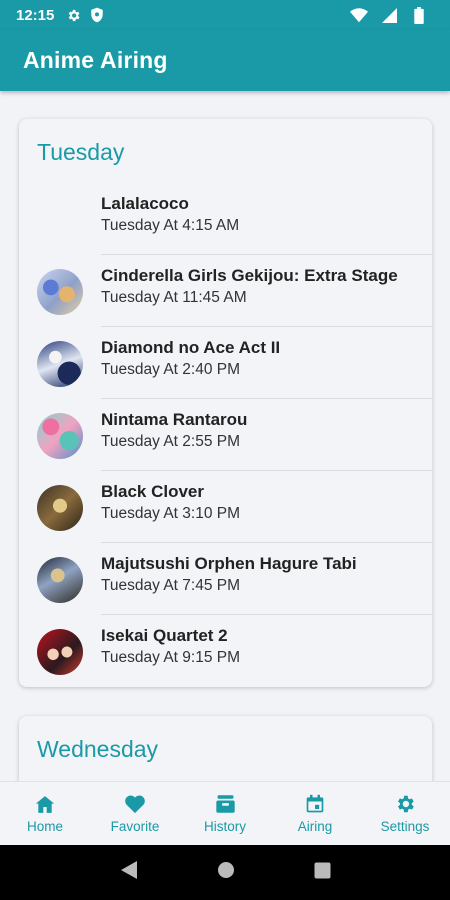 Image resolution: width=450 pixels, height=900 pixels. I want to click on anime-title: Nintama Rantarou, so click(174, 419).